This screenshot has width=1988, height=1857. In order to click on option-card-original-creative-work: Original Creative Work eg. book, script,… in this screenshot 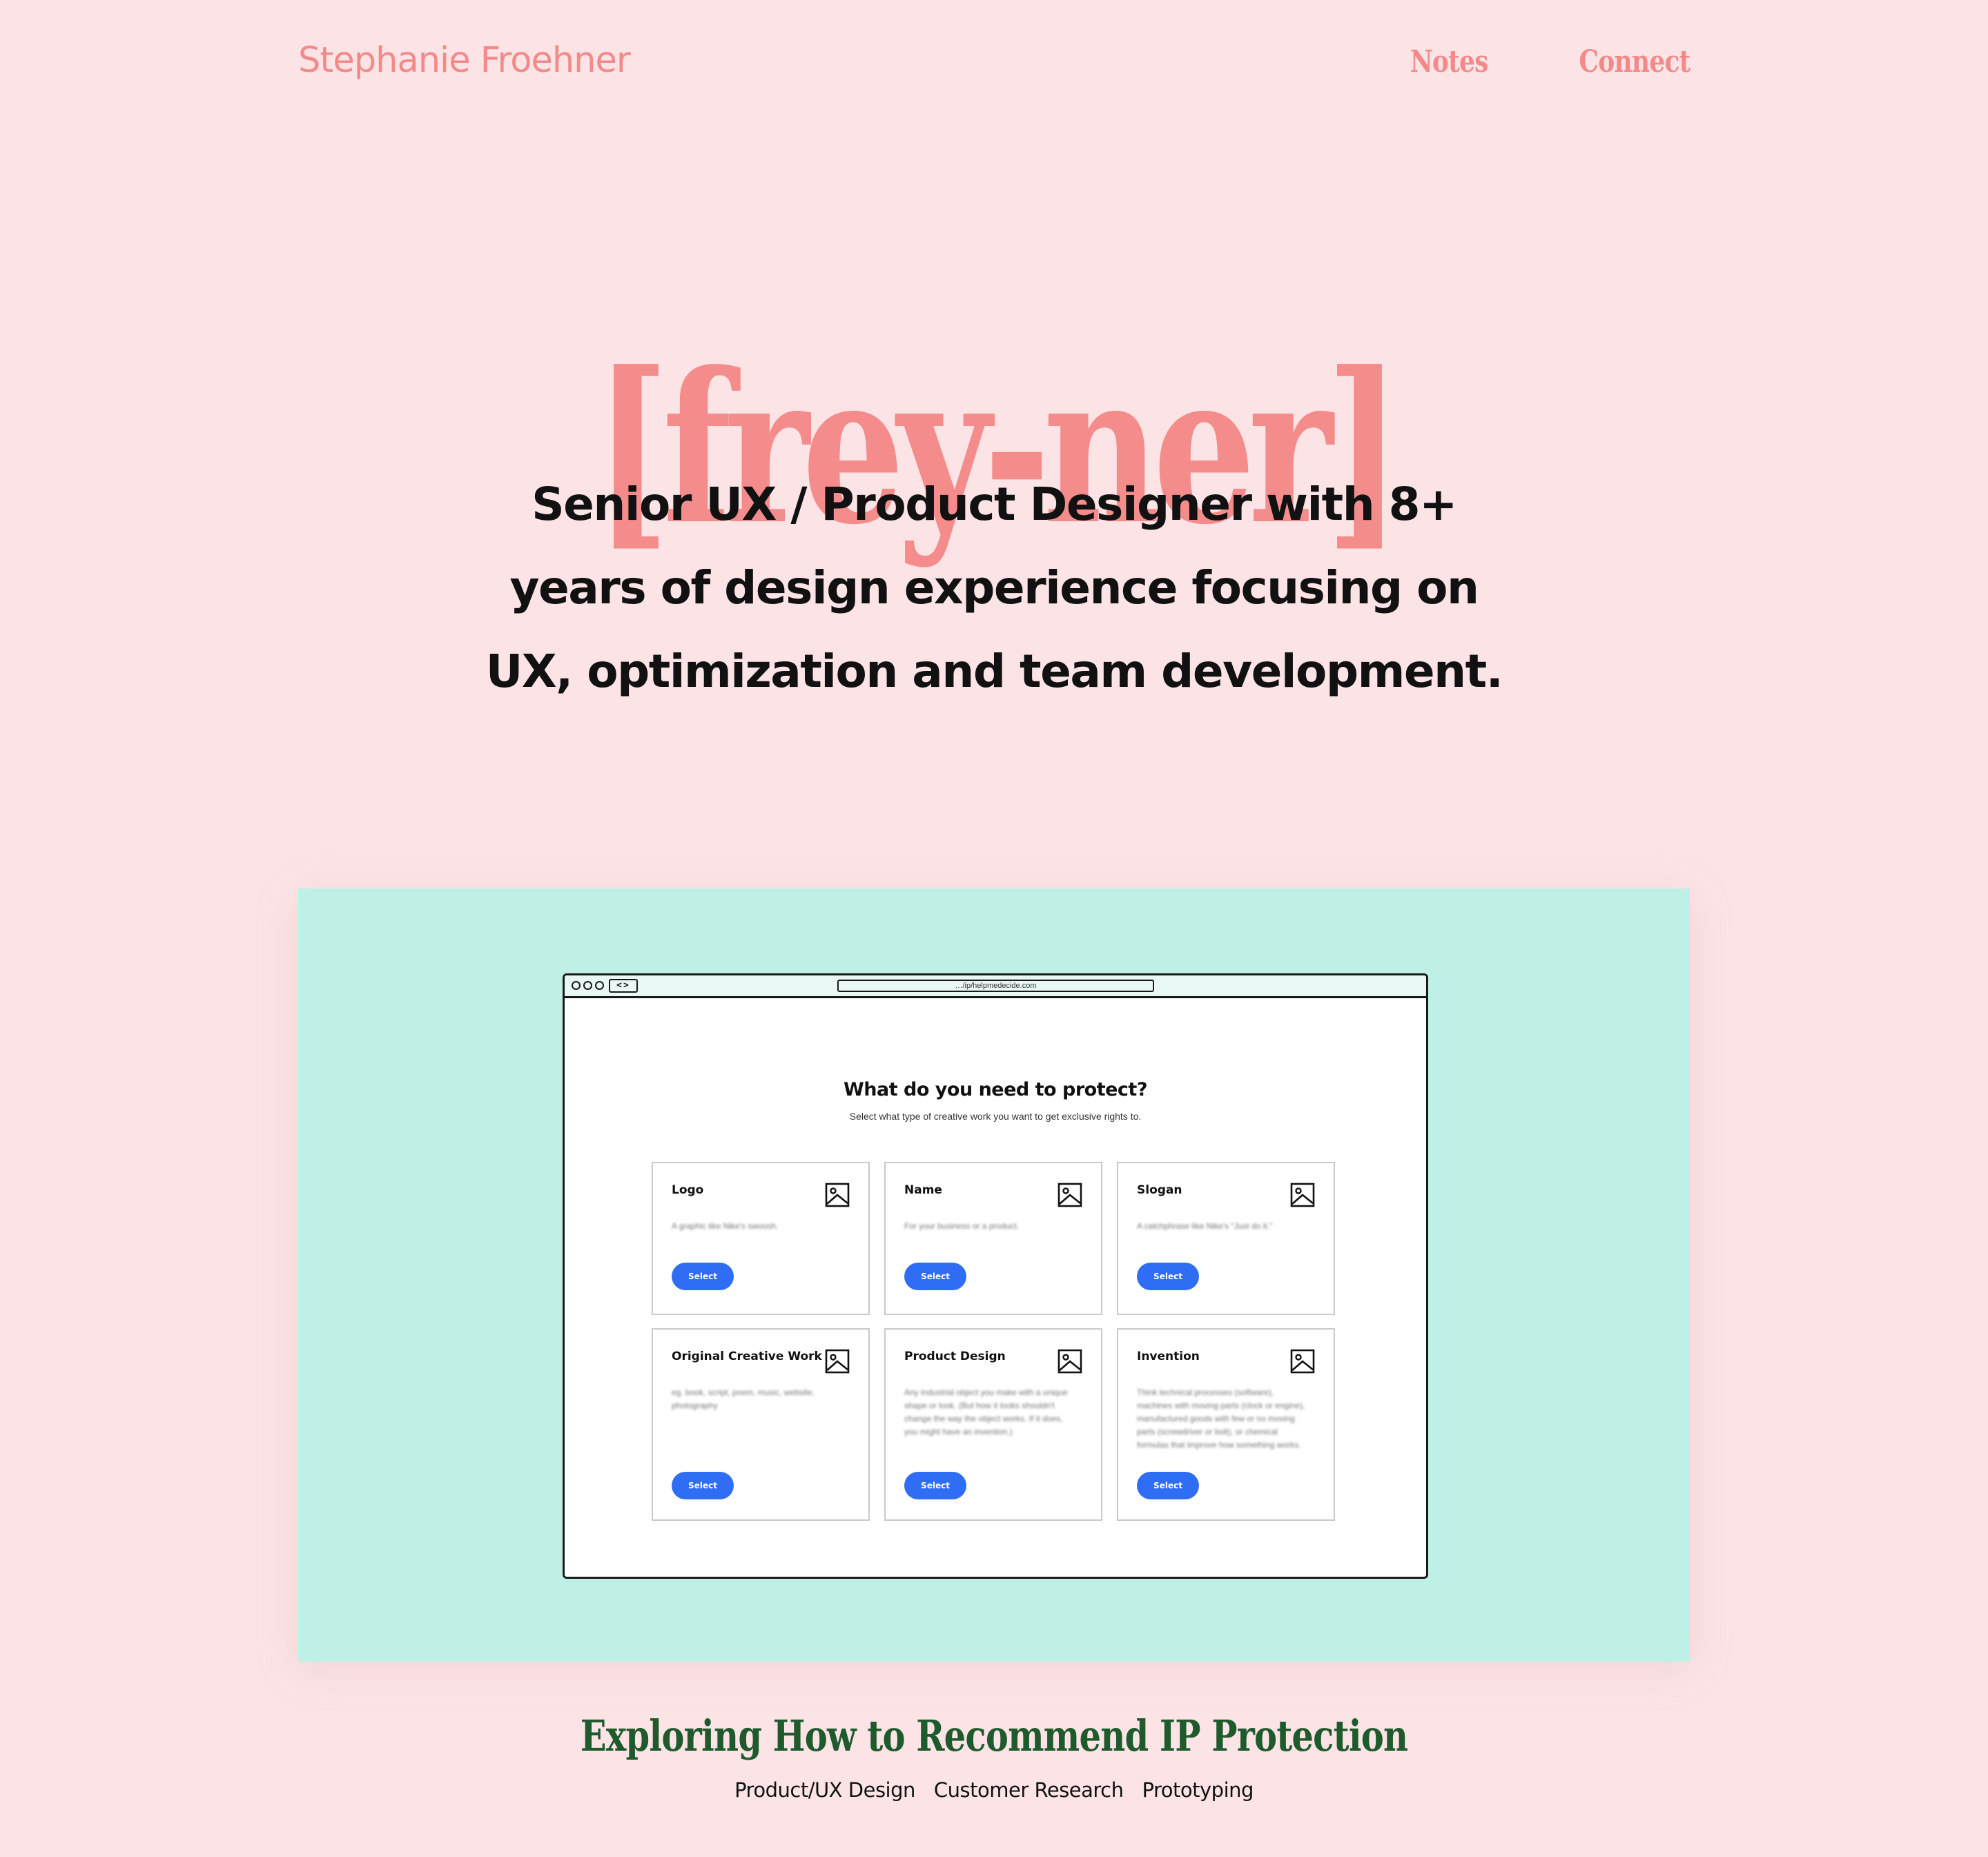, I will do `click(761, 1424)`.